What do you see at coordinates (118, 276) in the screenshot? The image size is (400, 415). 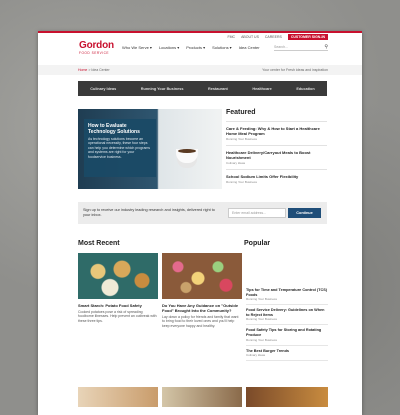 I see `potato-dishes-image` at bounding box center [118, 276].